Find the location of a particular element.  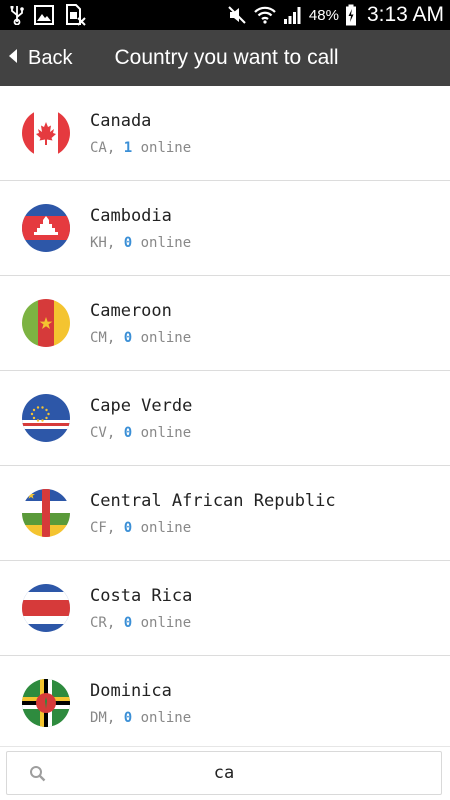

country-code: DM is located at coordinates (98, 717).